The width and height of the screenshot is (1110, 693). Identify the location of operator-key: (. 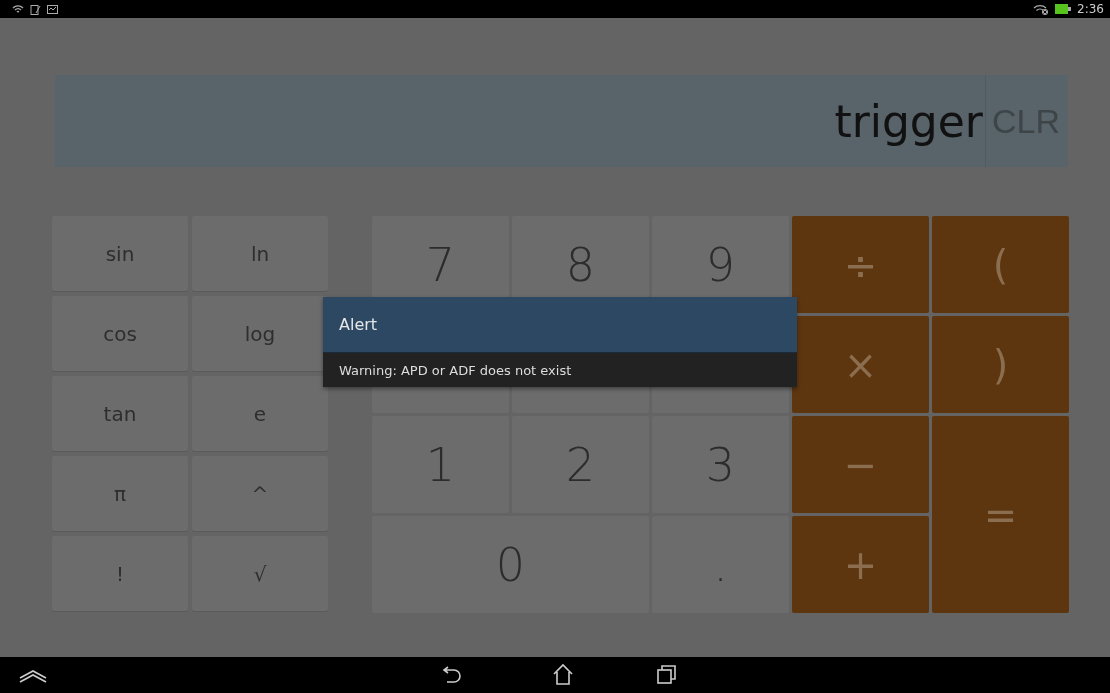
(1000, 264).